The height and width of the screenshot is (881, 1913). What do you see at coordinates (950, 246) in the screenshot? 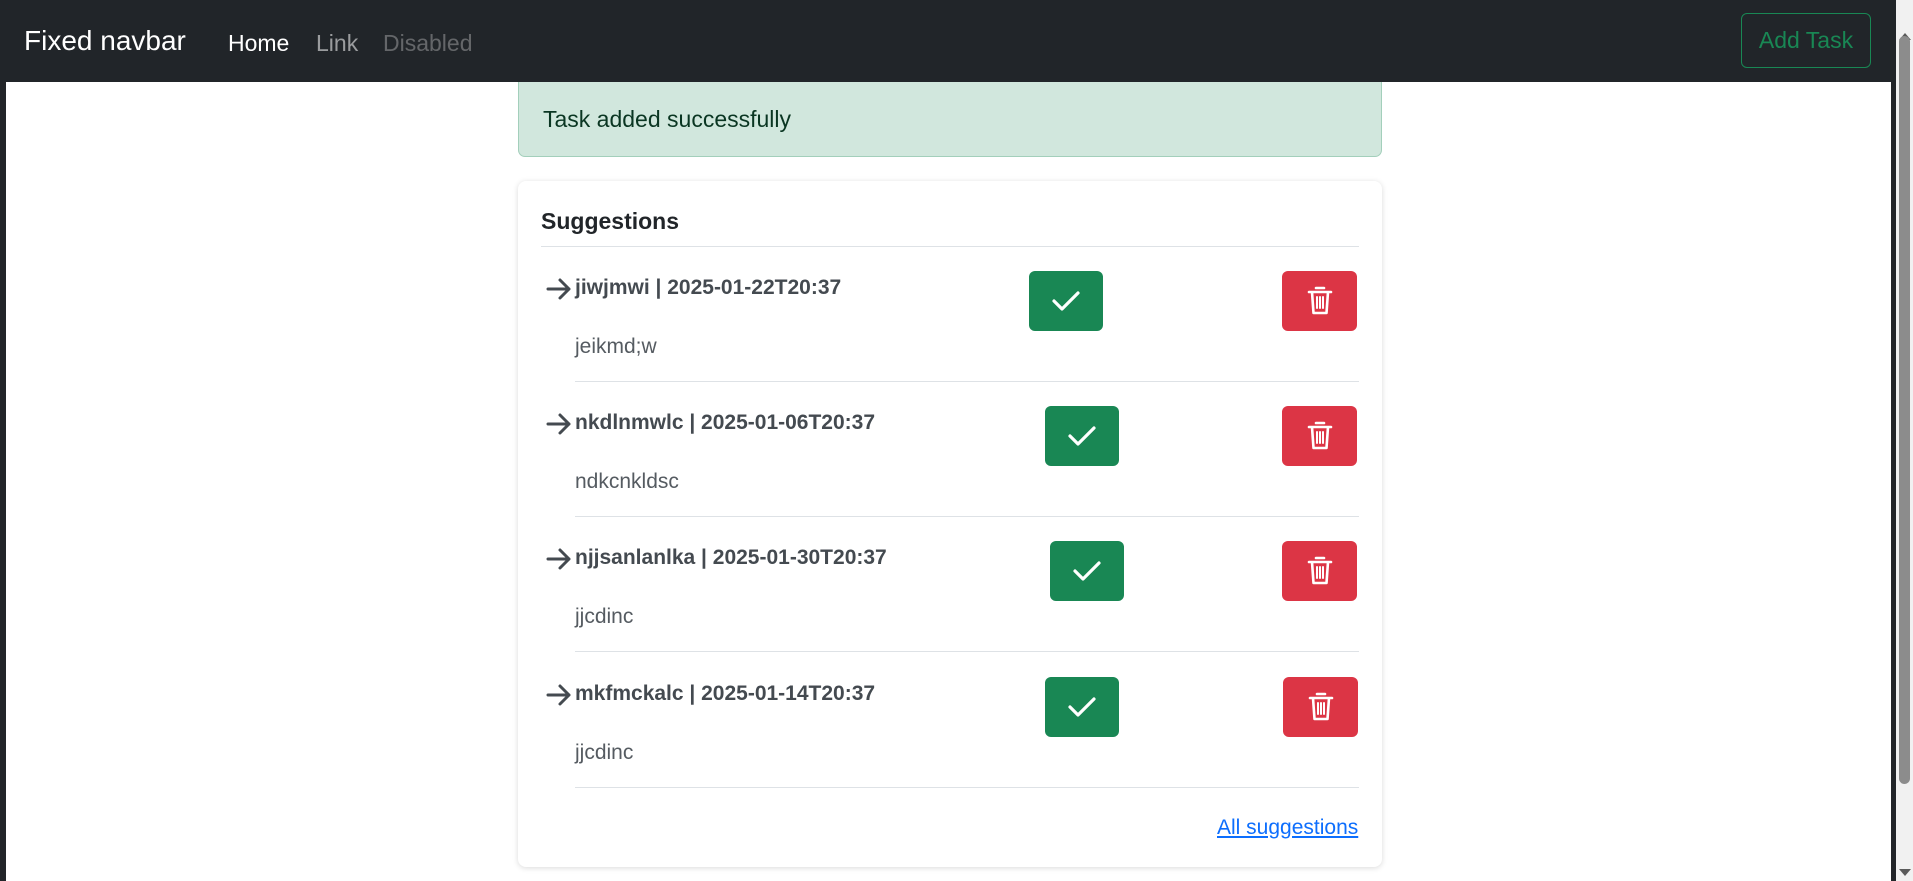
I see `card-title-divider` at bounding box center [950, 246].